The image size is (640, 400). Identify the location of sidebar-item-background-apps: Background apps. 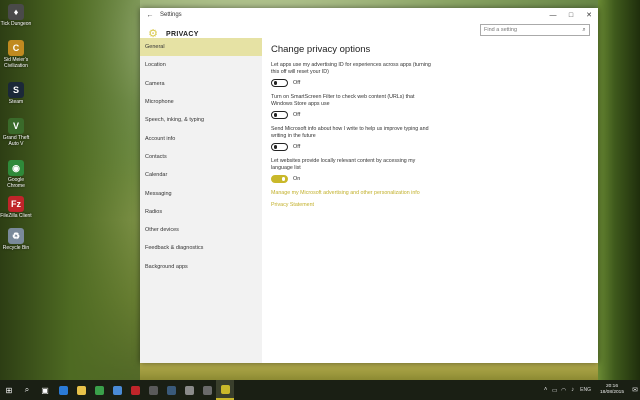
(201, 267).